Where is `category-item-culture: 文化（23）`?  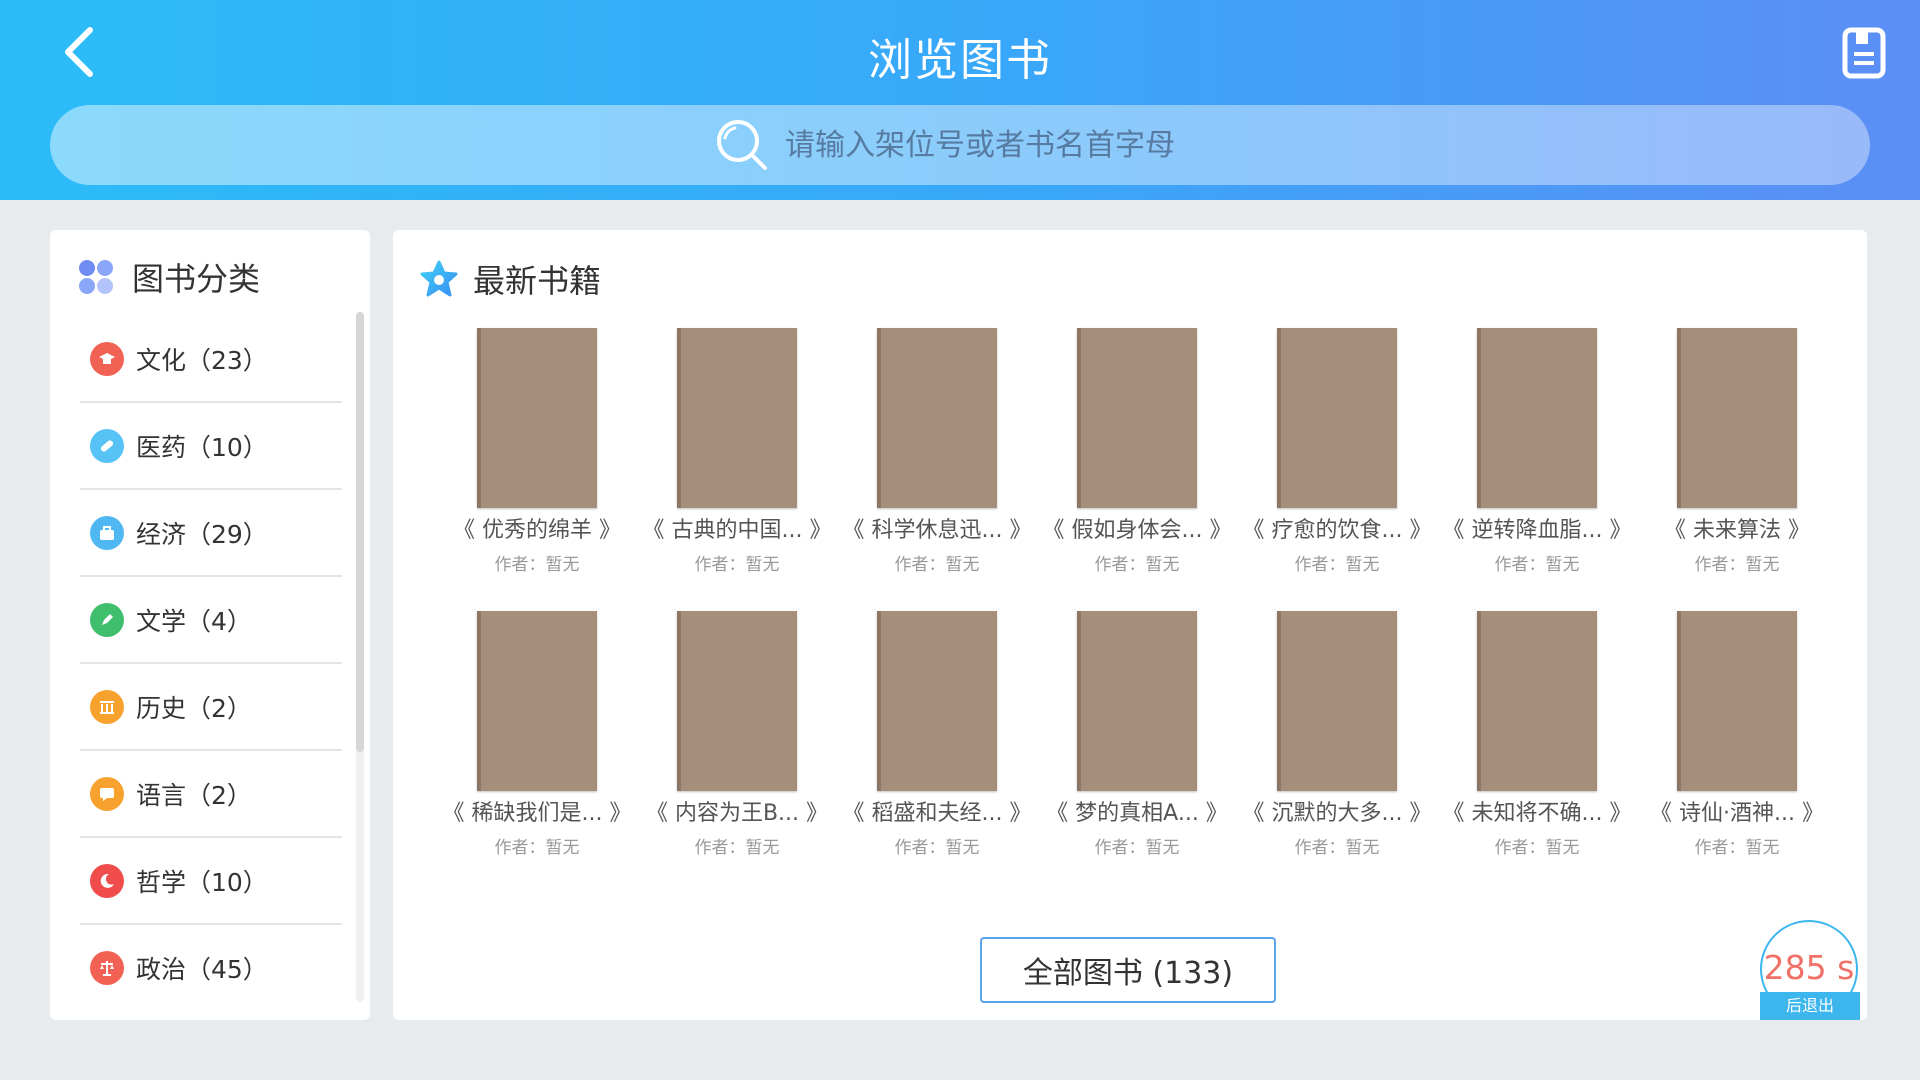 category-item-culture: 文化（23） is located at coordinates (211, 359).